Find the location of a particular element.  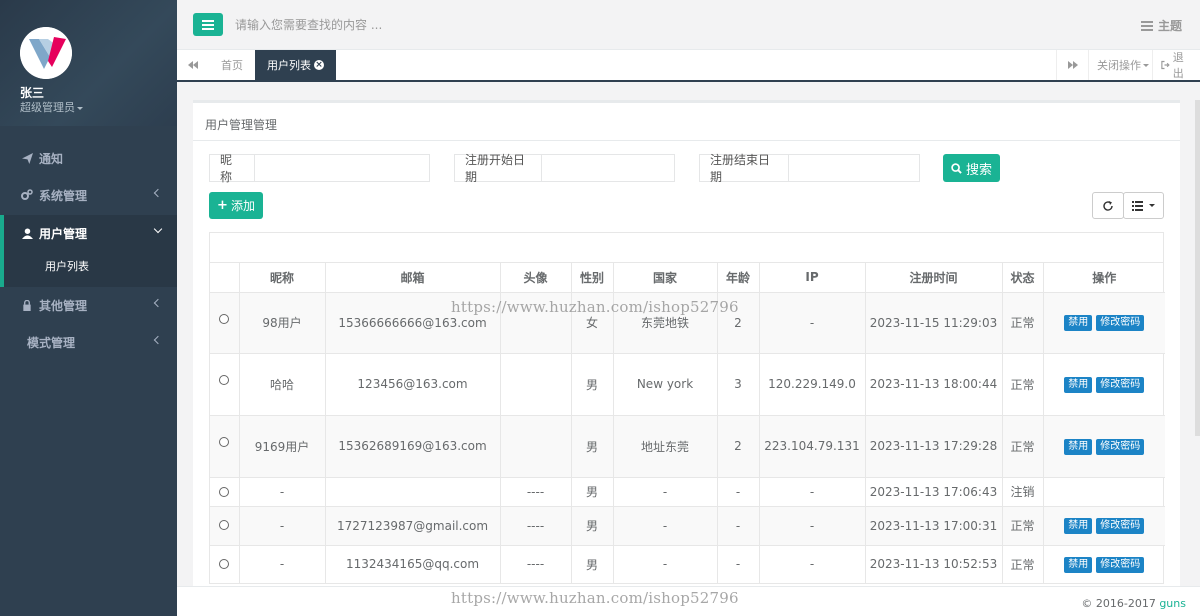

column-header: 操作 is located at coordinates (1104, 278).